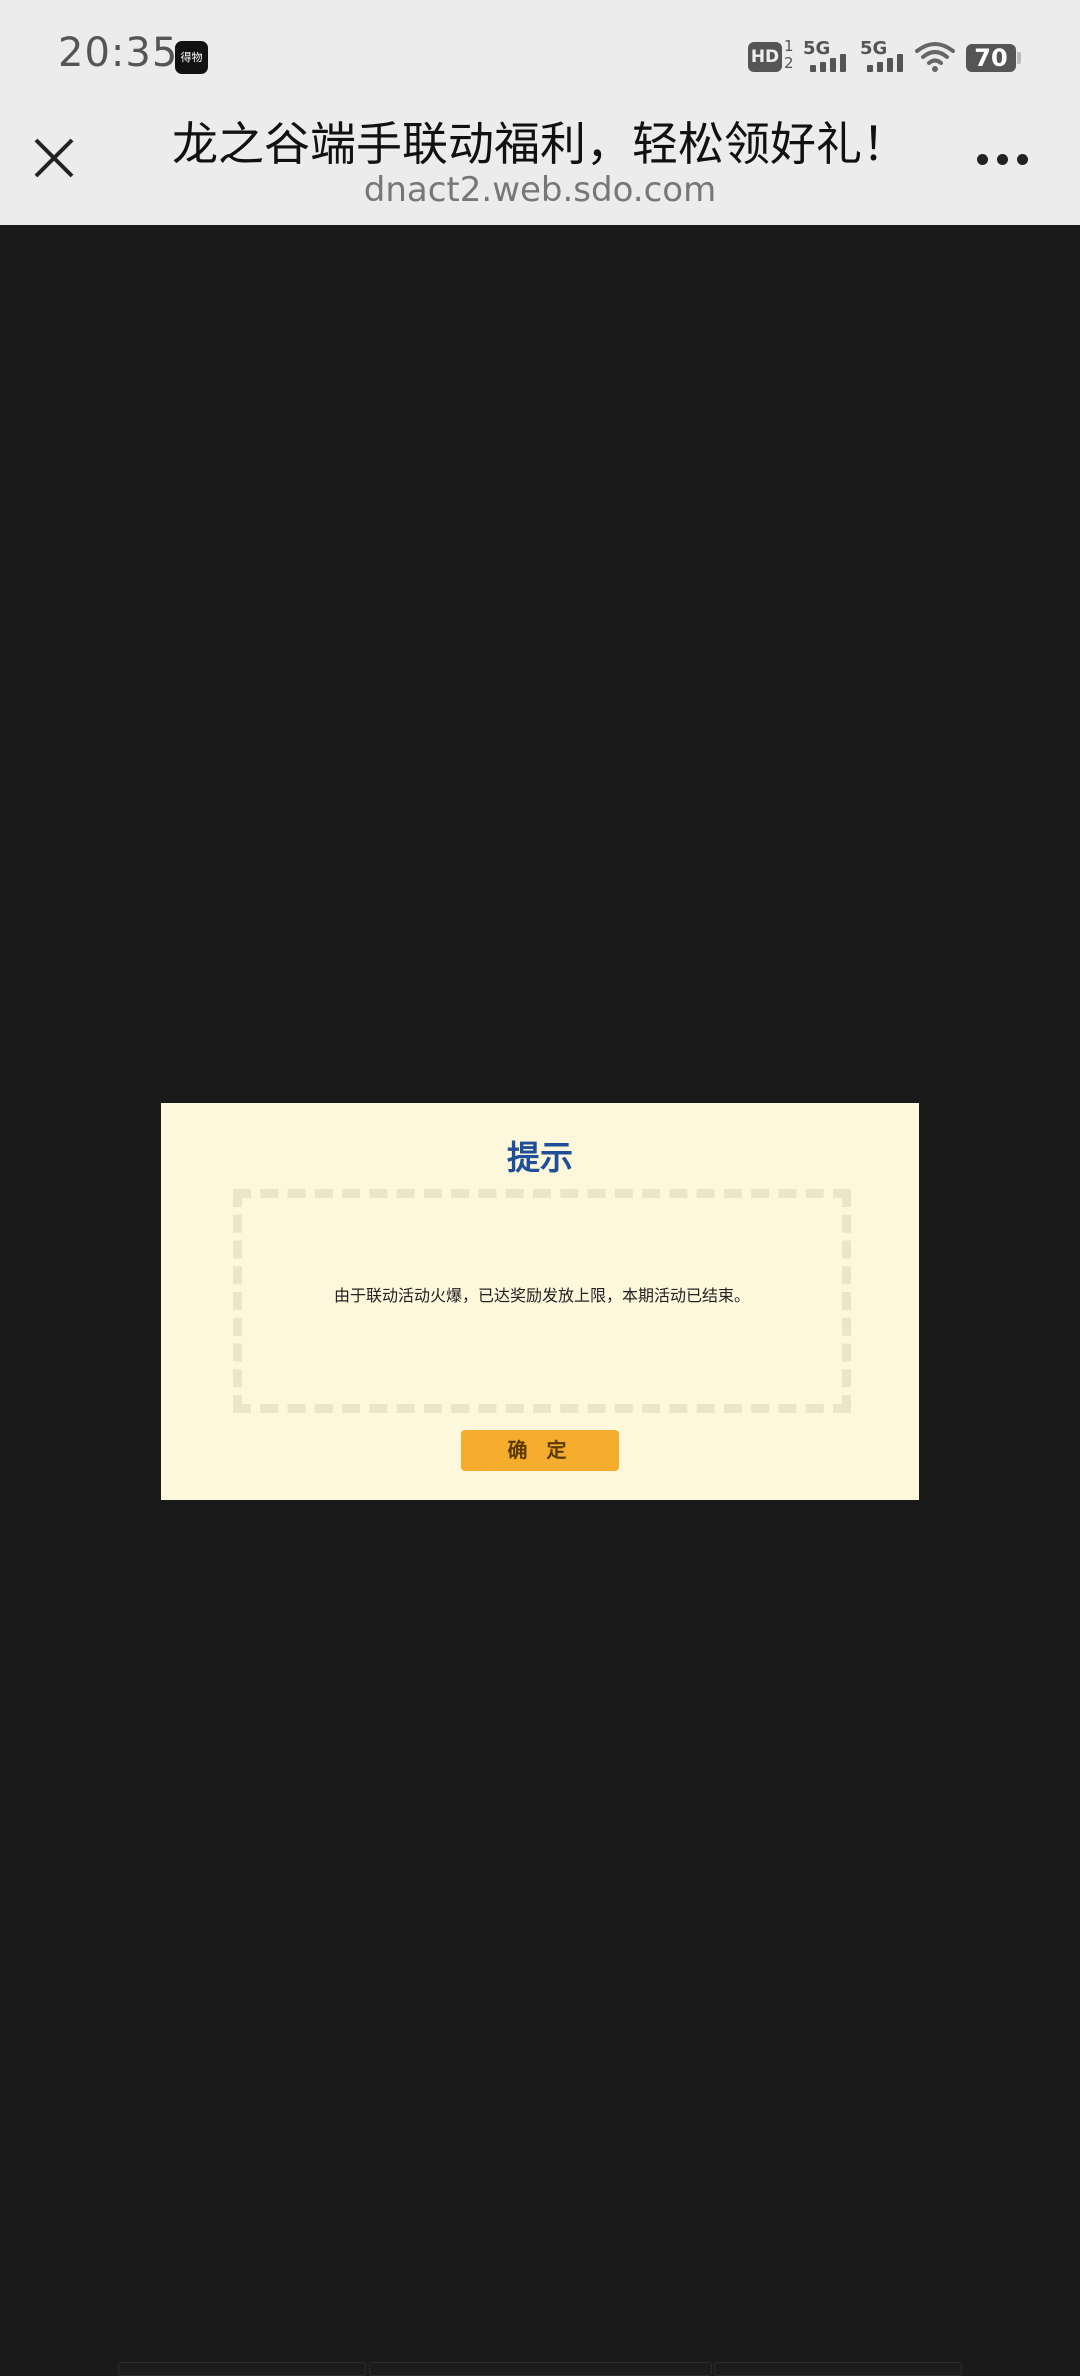 This screenshot has width=1080, height=2376. I want to click on page-url: dnact2.web.sdo.com, so click(540, 190).